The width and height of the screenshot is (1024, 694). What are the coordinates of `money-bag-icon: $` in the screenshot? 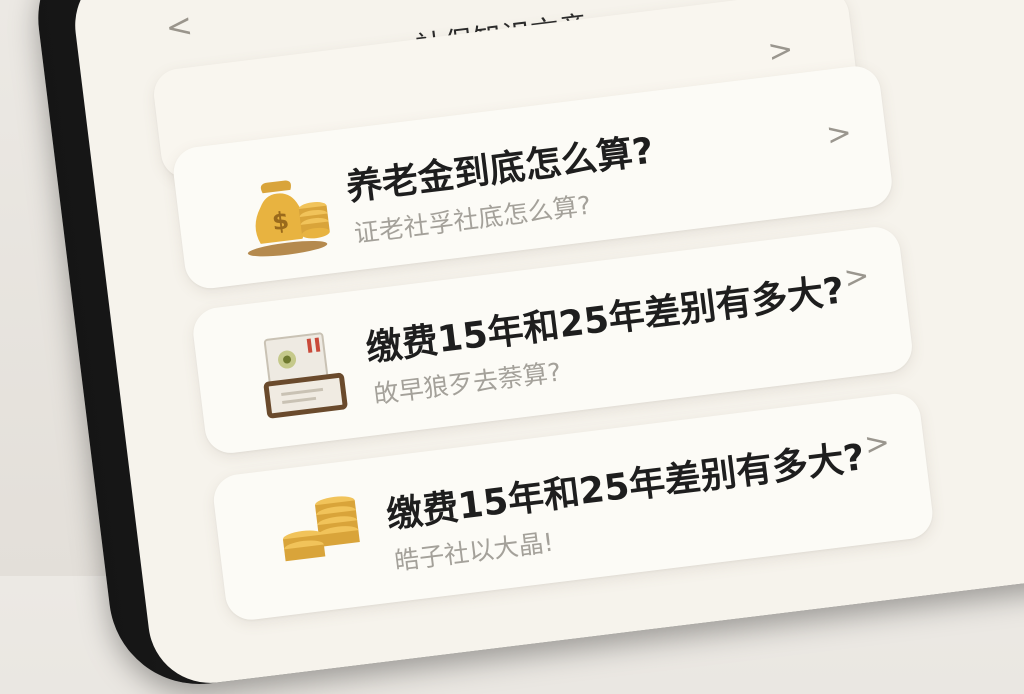 It's located at (282, 210).